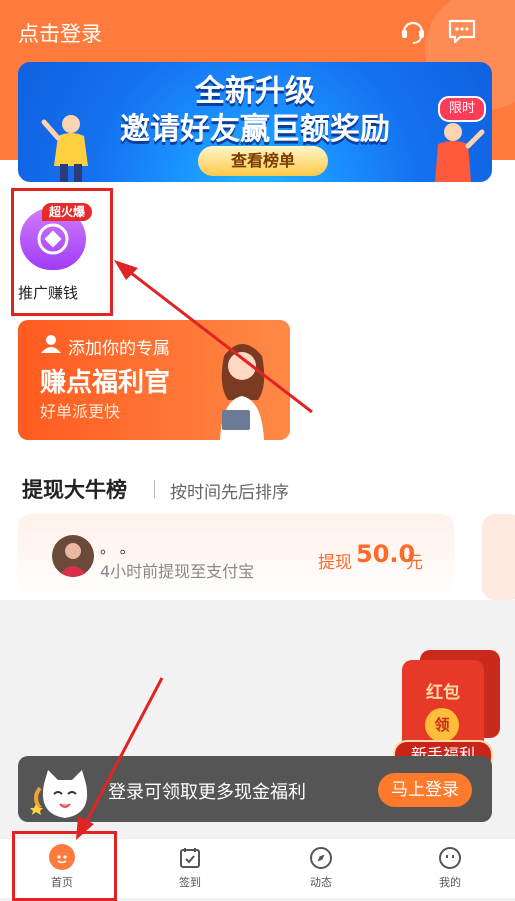  I want to click on highlight-box-promo, so click(62, 252).